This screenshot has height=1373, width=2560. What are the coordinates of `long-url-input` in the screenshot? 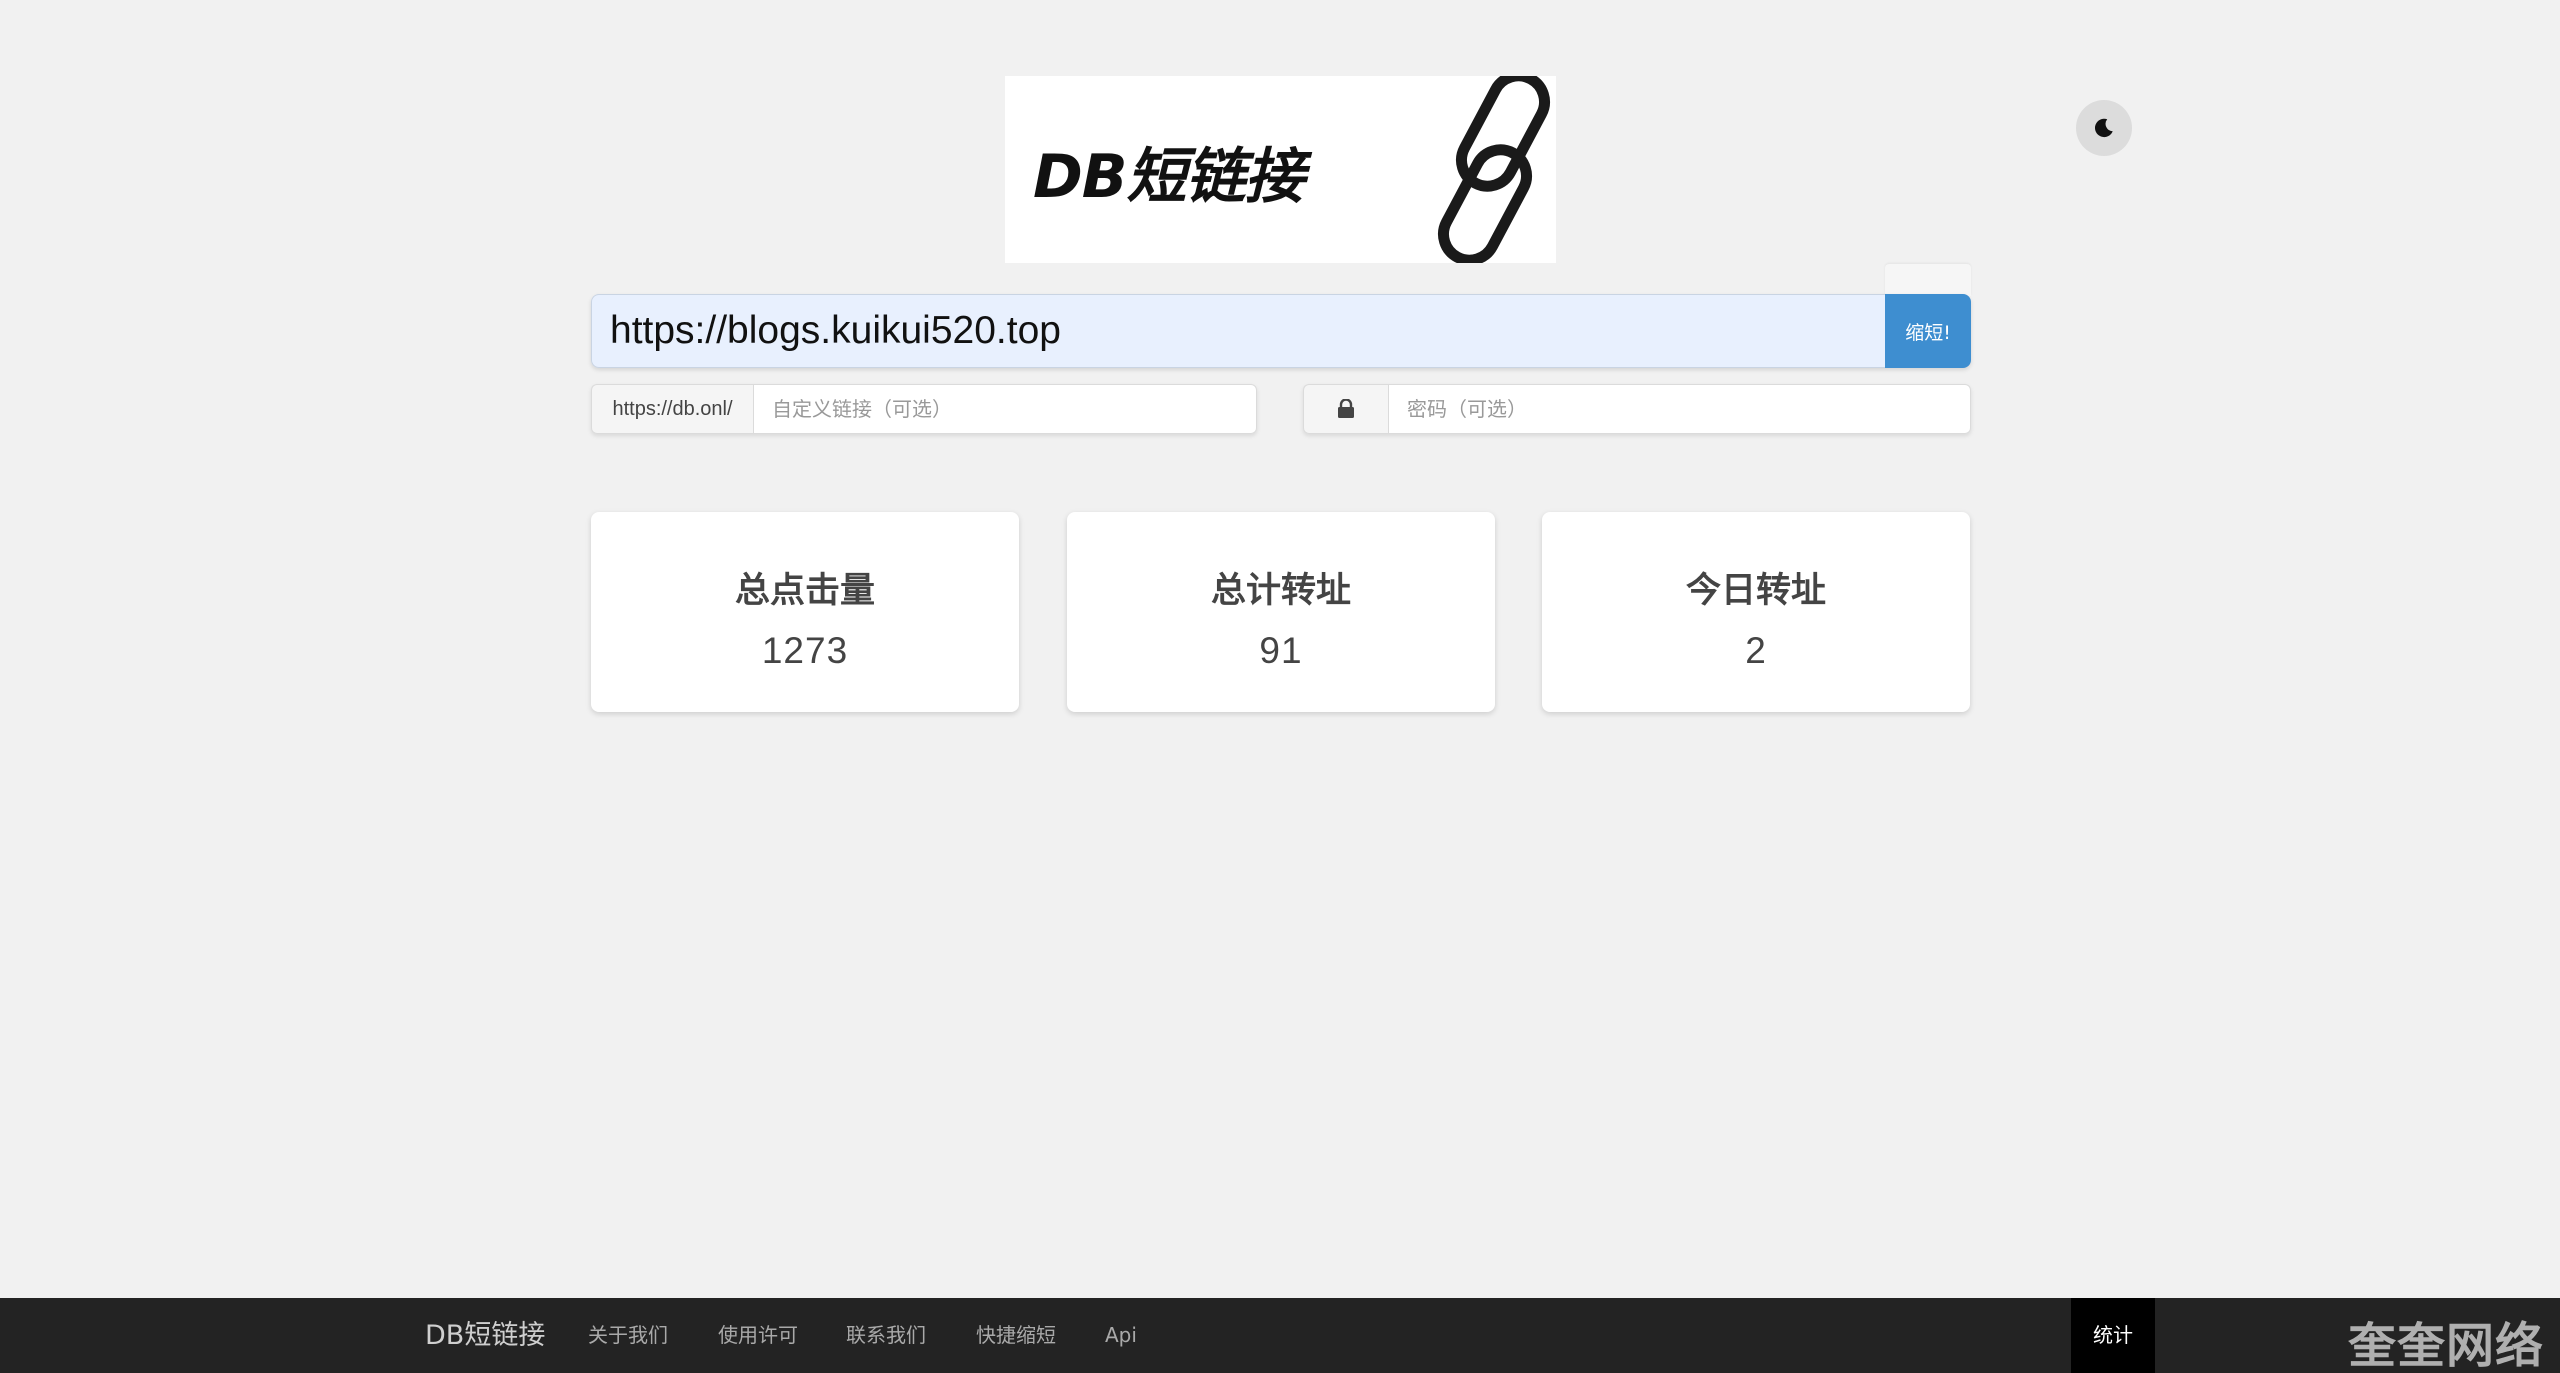 It's located at (1238, 331).